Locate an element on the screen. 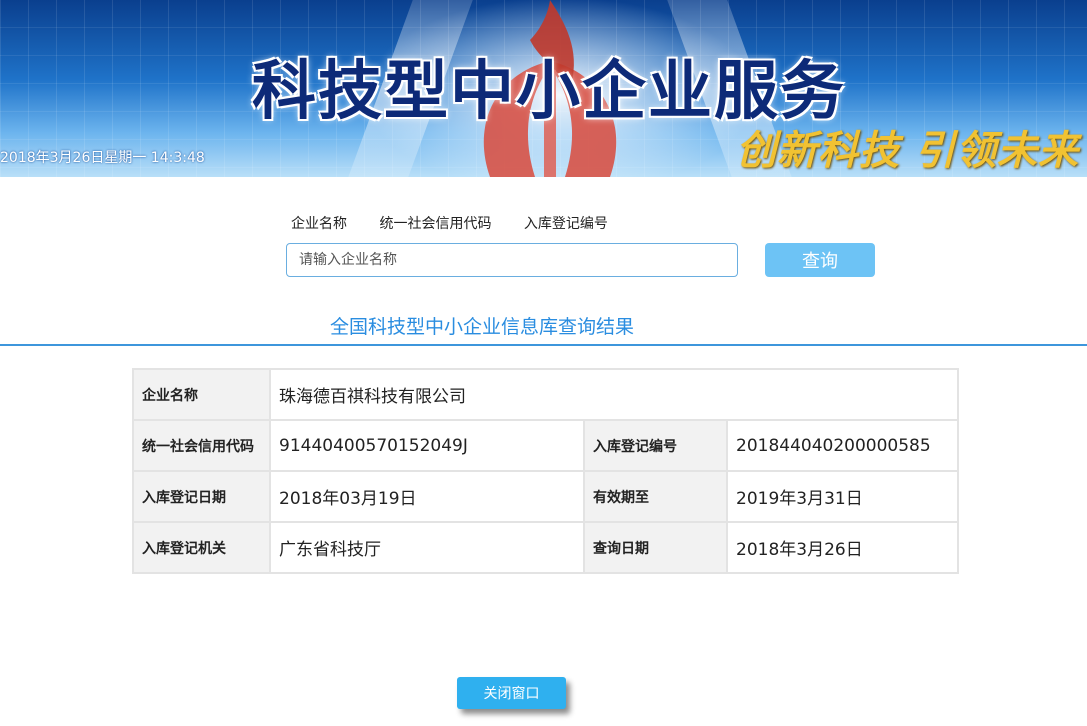  table-row: 入库登记日期 2018年03月19日 有效期至 2019年3月31日 is located at coordinates (546, 496).